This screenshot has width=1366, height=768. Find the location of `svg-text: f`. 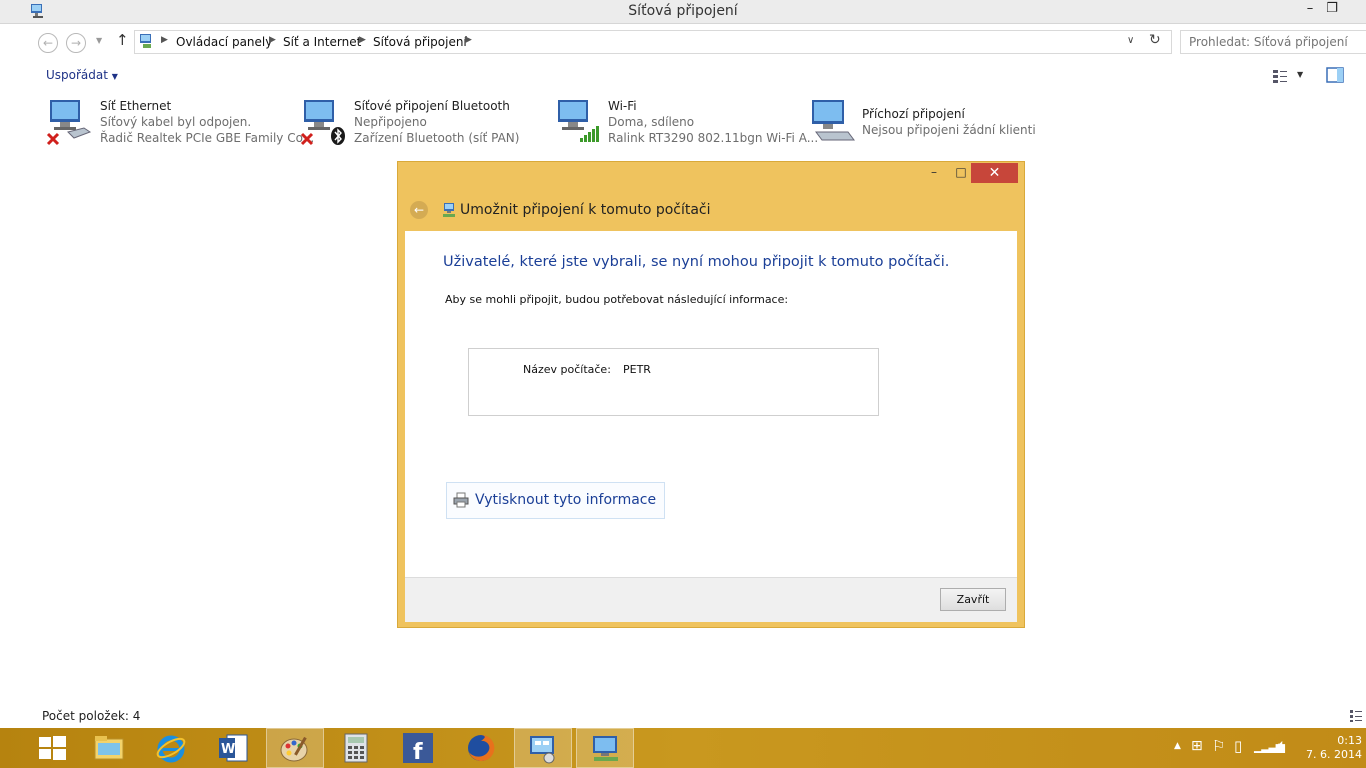

svg-text: f is located at coordinates (418, 751).